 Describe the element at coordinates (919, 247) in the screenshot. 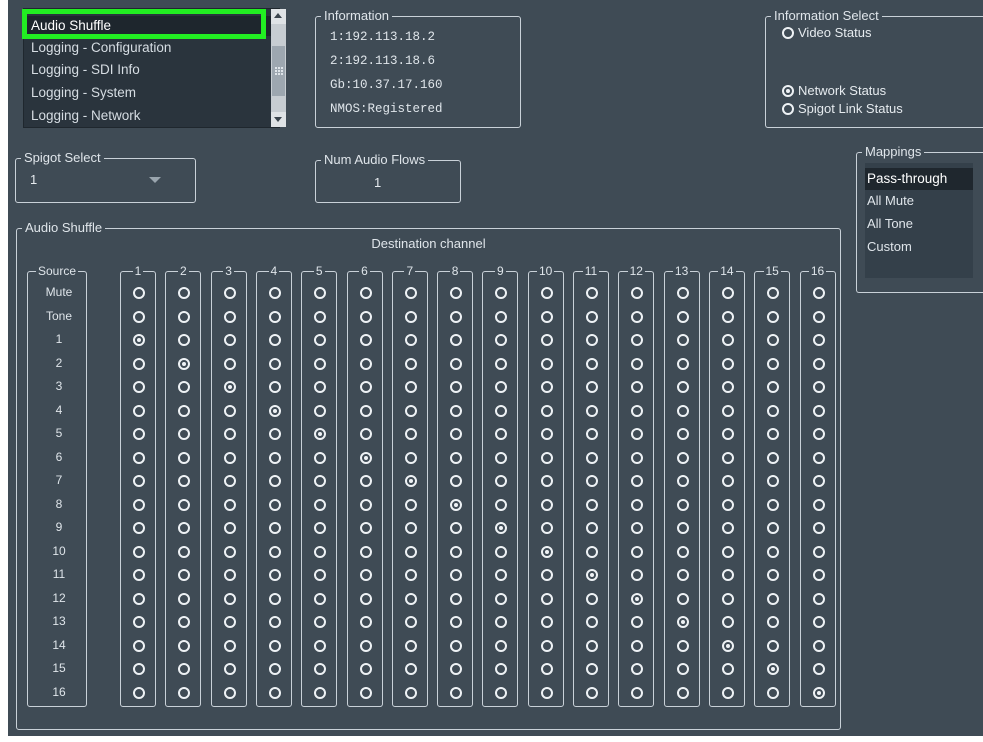

I see `mapping-item-custom: Custom` at that location.